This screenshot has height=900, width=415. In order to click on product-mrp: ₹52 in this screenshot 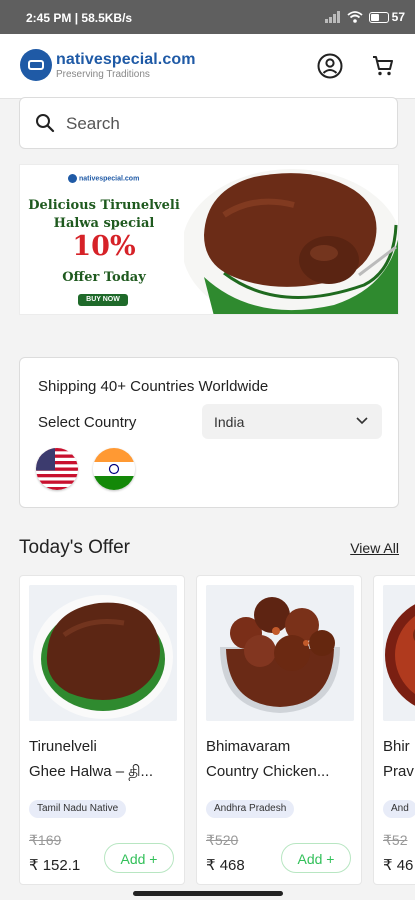, I will do `click(395, 840)`.